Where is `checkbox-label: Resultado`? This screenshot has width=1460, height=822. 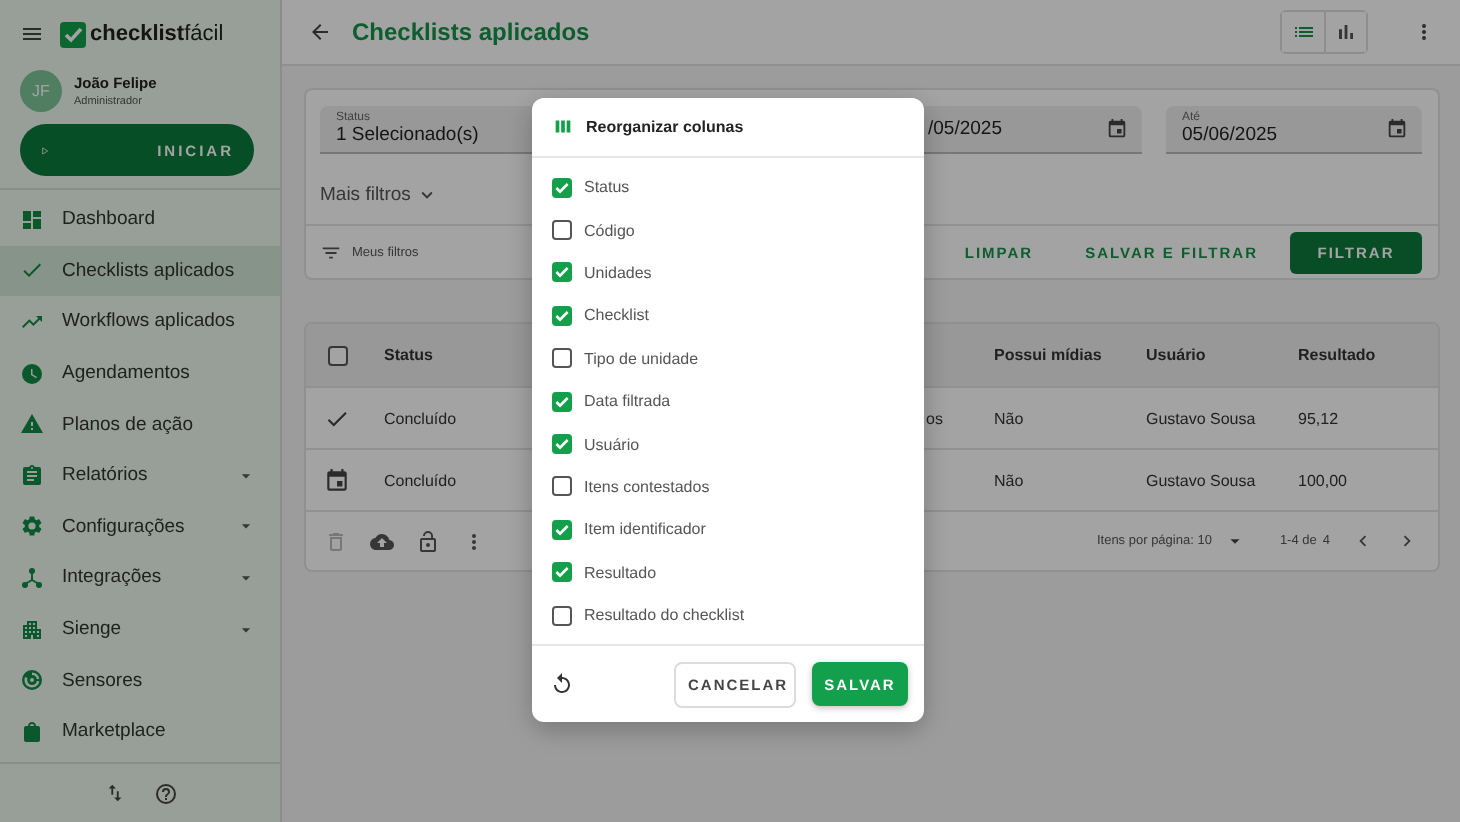 checkbox-label: Resultado is located at coordinates (620, 572).